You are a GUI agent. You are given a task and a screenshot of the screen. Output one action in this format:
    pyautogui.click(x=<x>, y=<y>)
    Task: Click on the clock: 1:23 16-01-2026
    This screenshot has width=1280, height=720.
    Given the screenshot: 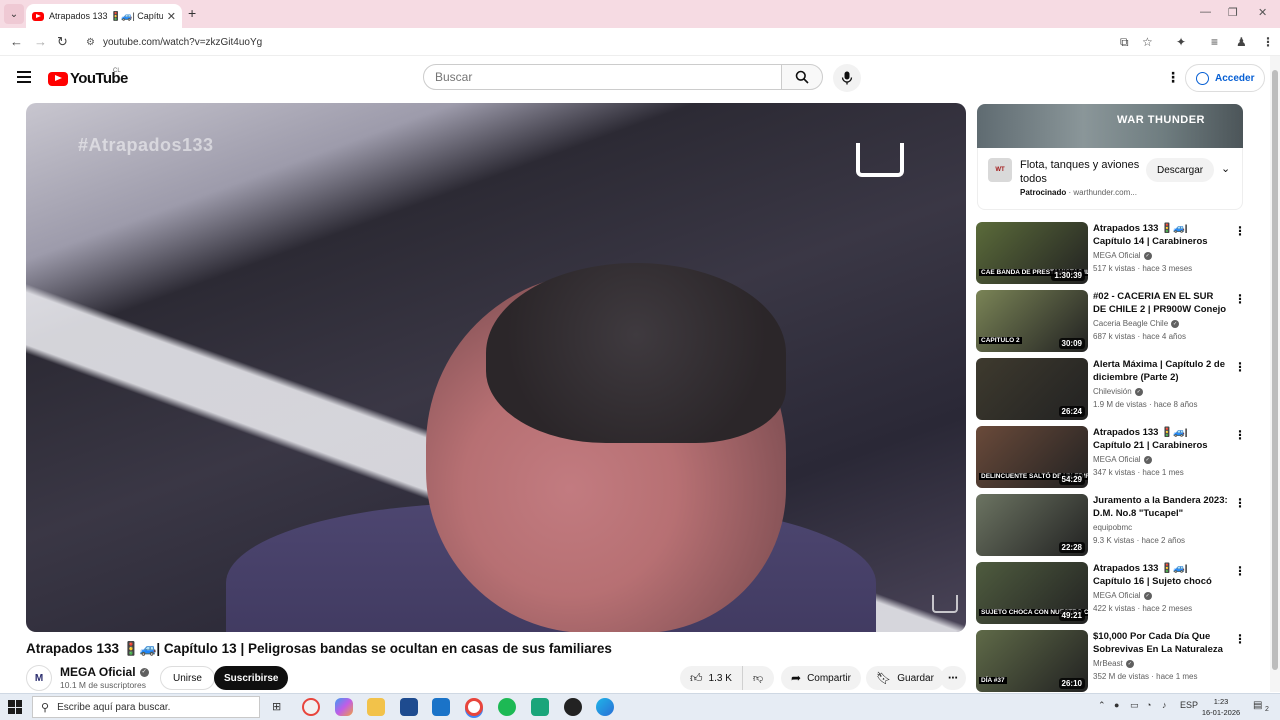 What is the action you would take?
    pyautogui.click(x=1221, y=707)
    